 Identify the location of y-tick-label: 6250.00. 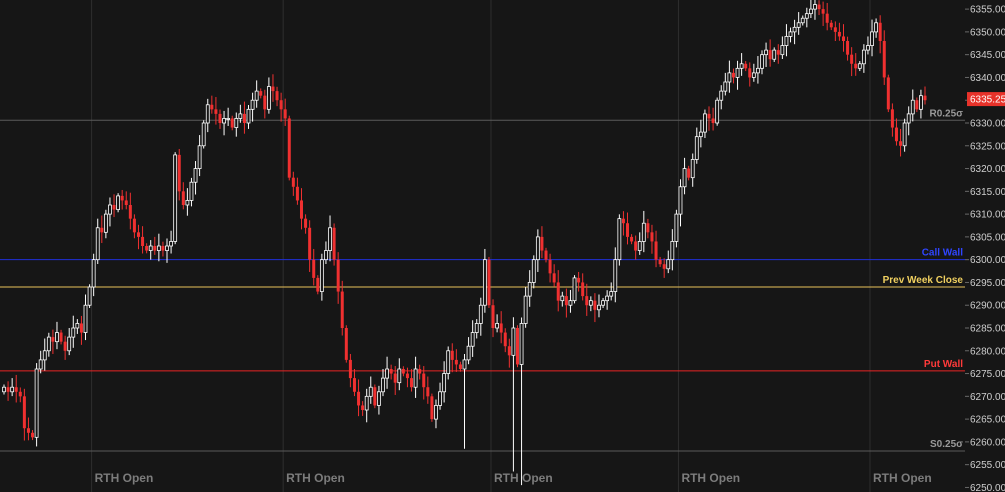
(987, 487).